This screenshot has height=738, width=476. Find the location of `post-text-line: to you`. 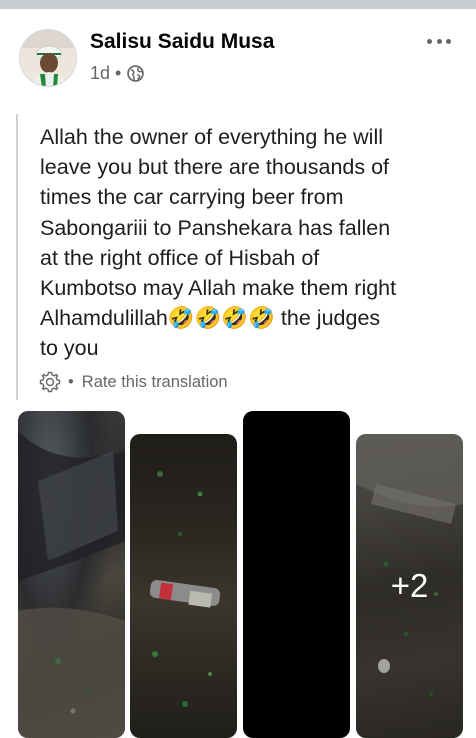

post-text-line: to you is located at coordinates (69, 348).